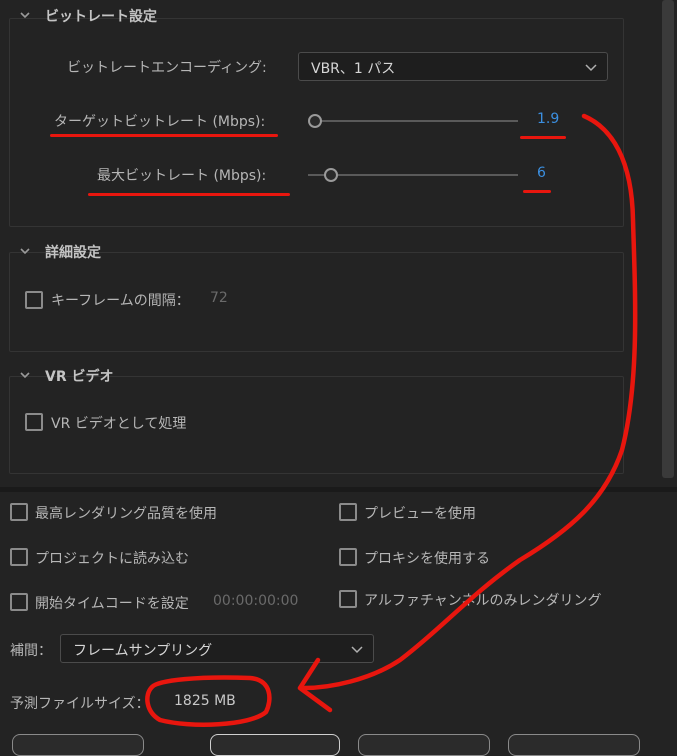 The height and width of the screenshot is (756, 677). What do you see at coordinates (182, 176) in the screenshot?
I see `max-bitrate-label: 最大ビットレート (Mbps):` at bounding box center [182, 176].